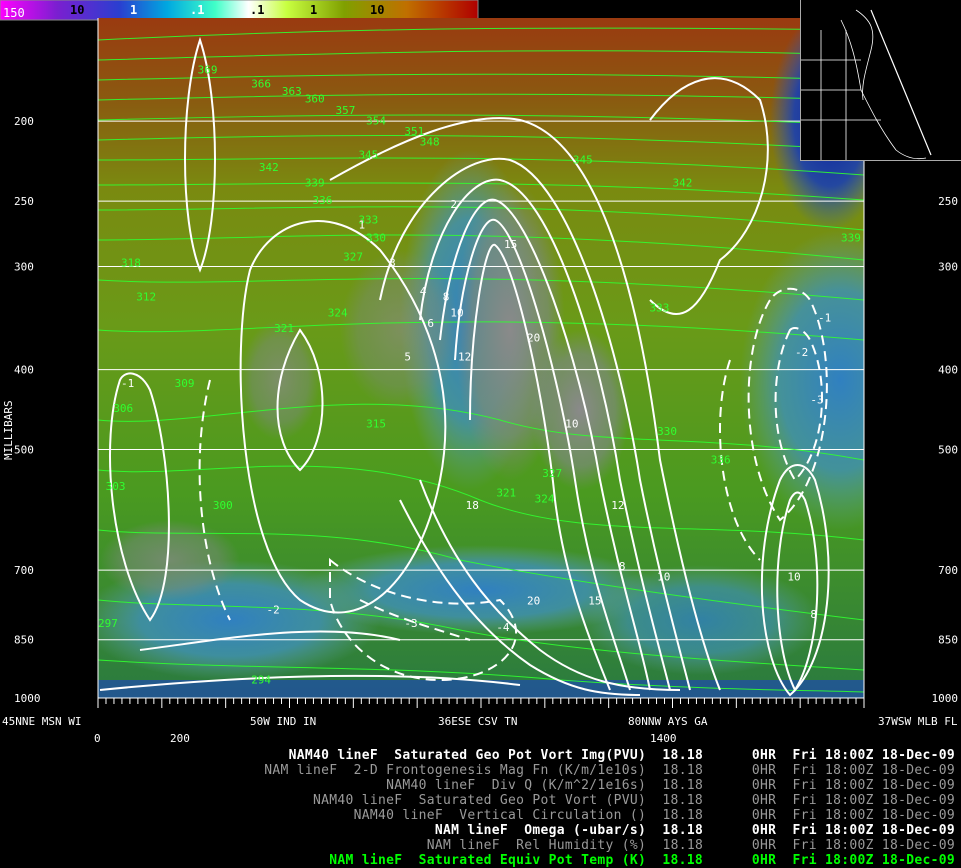 This screenshot has width=961, height=868. What do you see at coordinates (283, 721) in the screenshot?
I see `station-label: 50W IND IN` at bounding box center [283, 721].